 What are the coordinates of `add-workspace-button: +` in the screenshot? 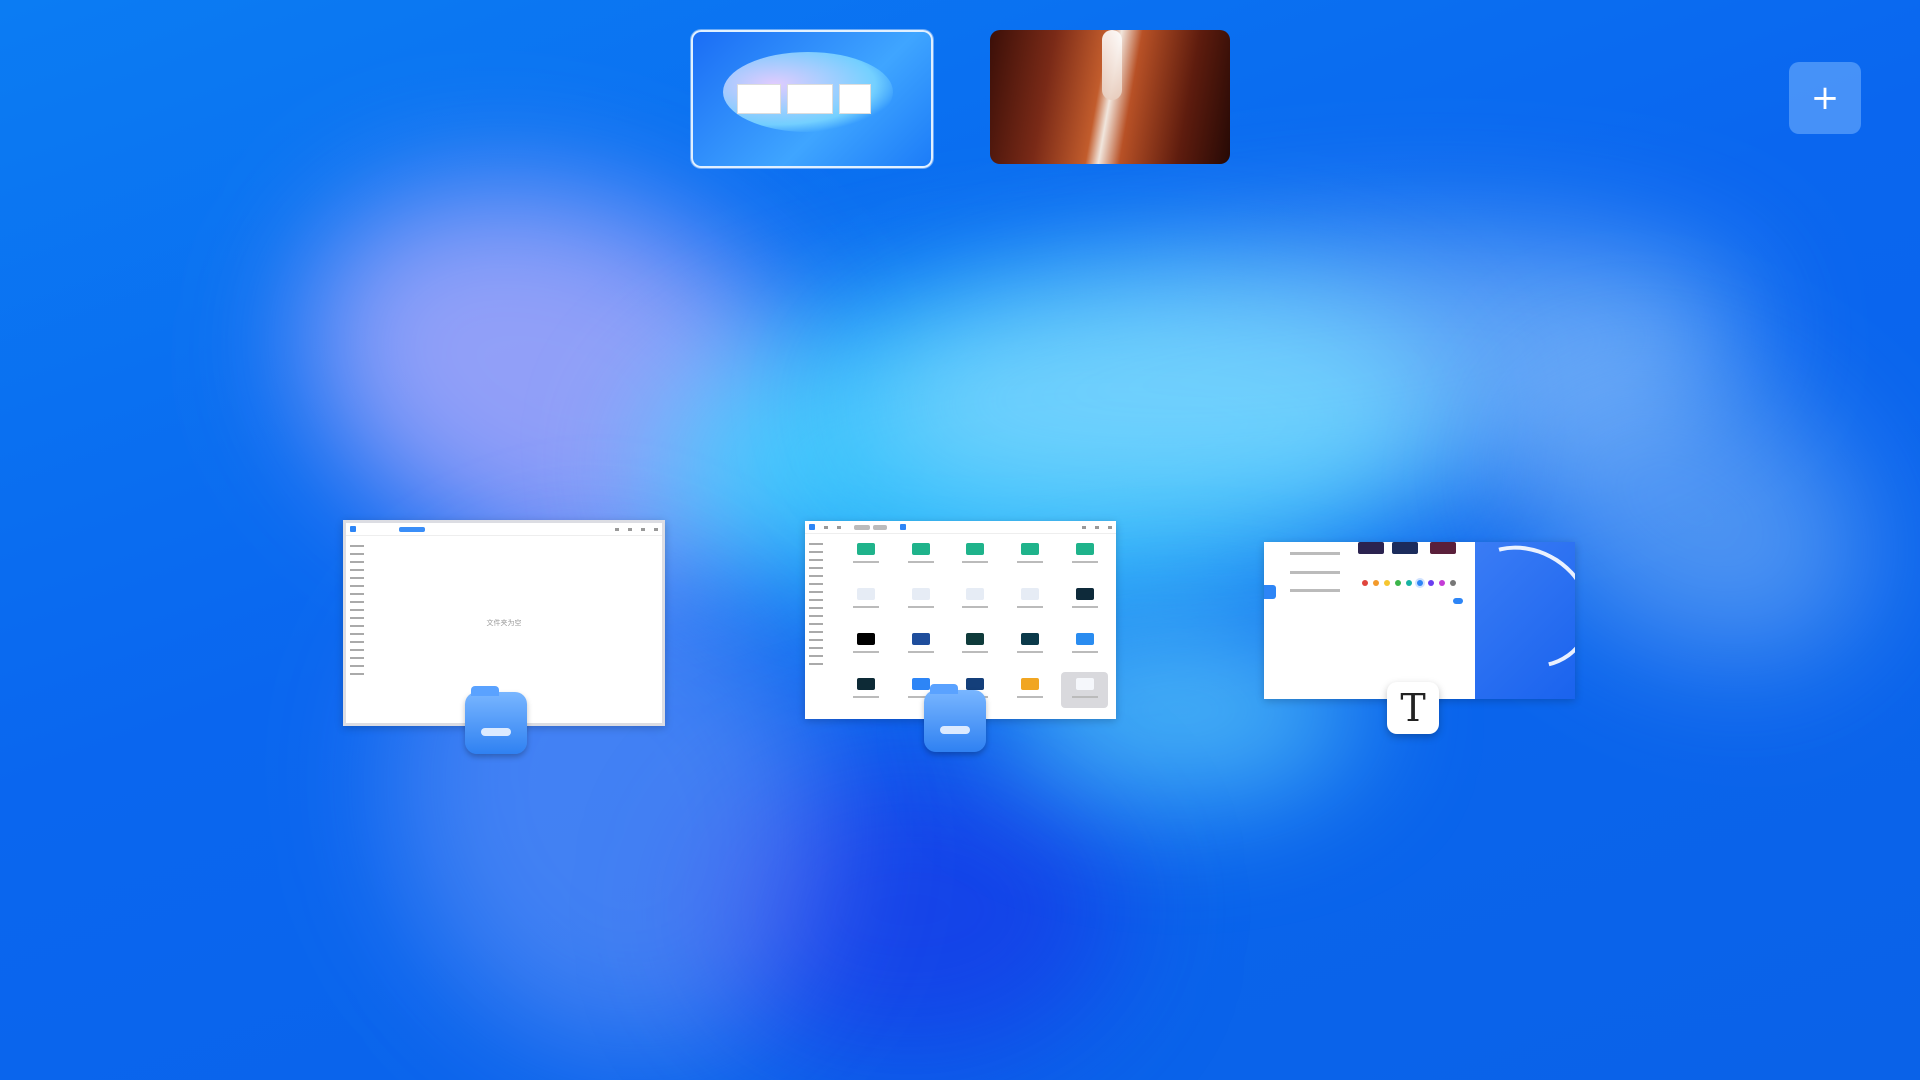 It's located at (1825, 98).